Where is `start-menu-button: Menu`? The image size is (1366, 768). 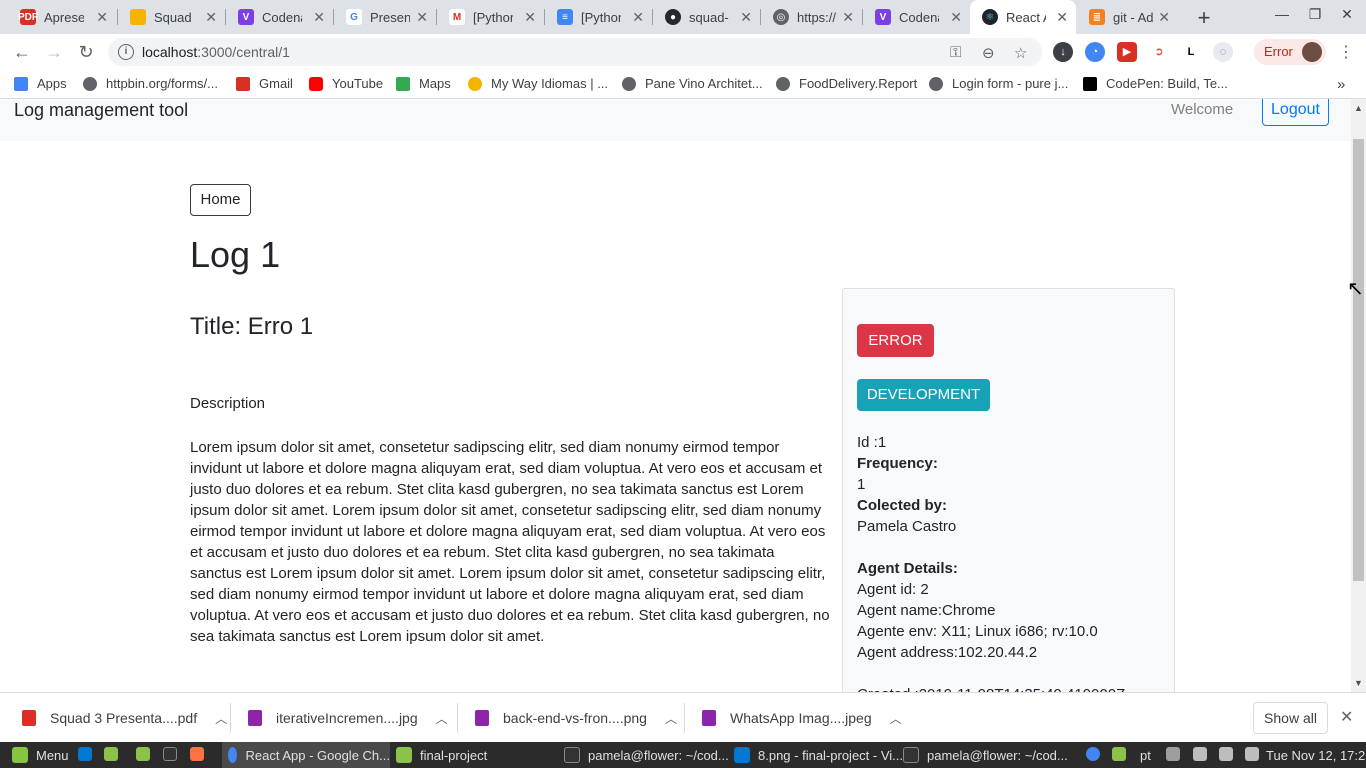 start-menu-button: Menu is located at coordinates (40, 755).